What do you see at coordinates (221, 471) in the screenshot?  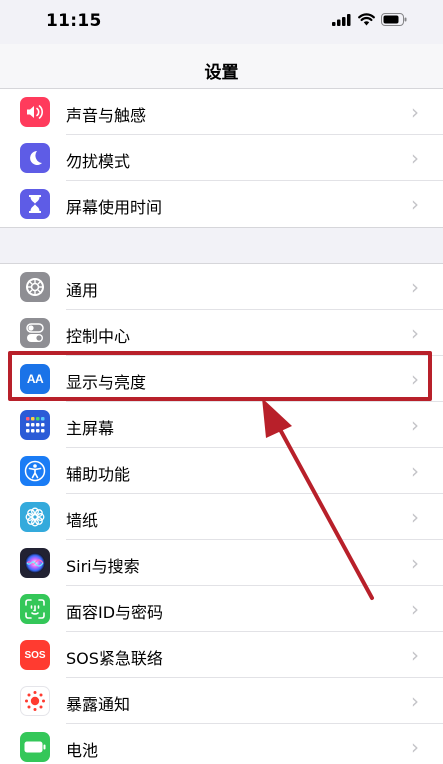 I see `settings-row-accessibility: 辅助功能 ›` at bounding box center [221, 471].